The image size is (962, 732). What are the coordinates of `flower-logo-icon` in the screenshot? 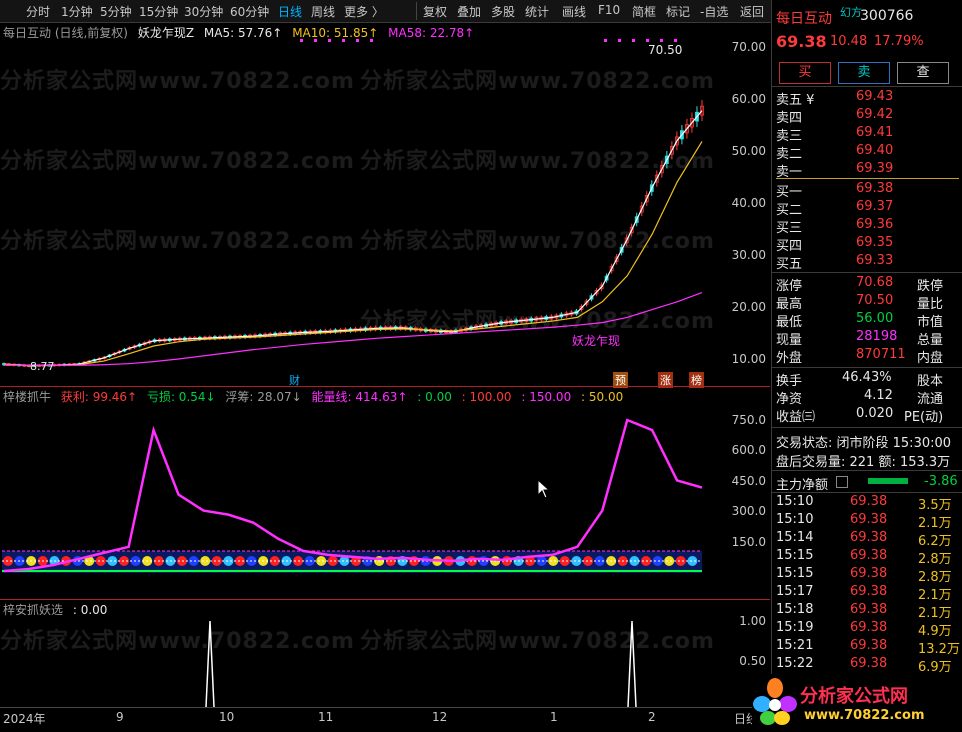 It's located at (775, 701).